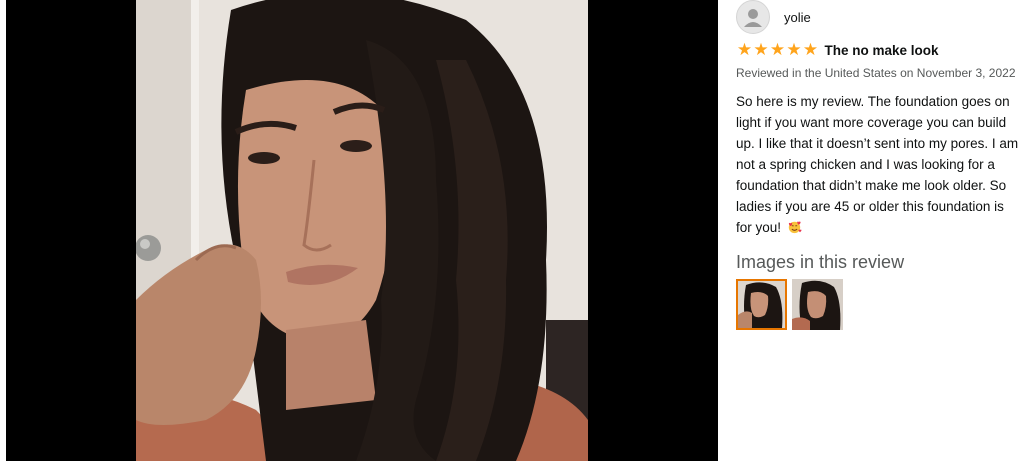 This screenshot has width=1024, height=461. I want to click on avatar, so click(753, 17).